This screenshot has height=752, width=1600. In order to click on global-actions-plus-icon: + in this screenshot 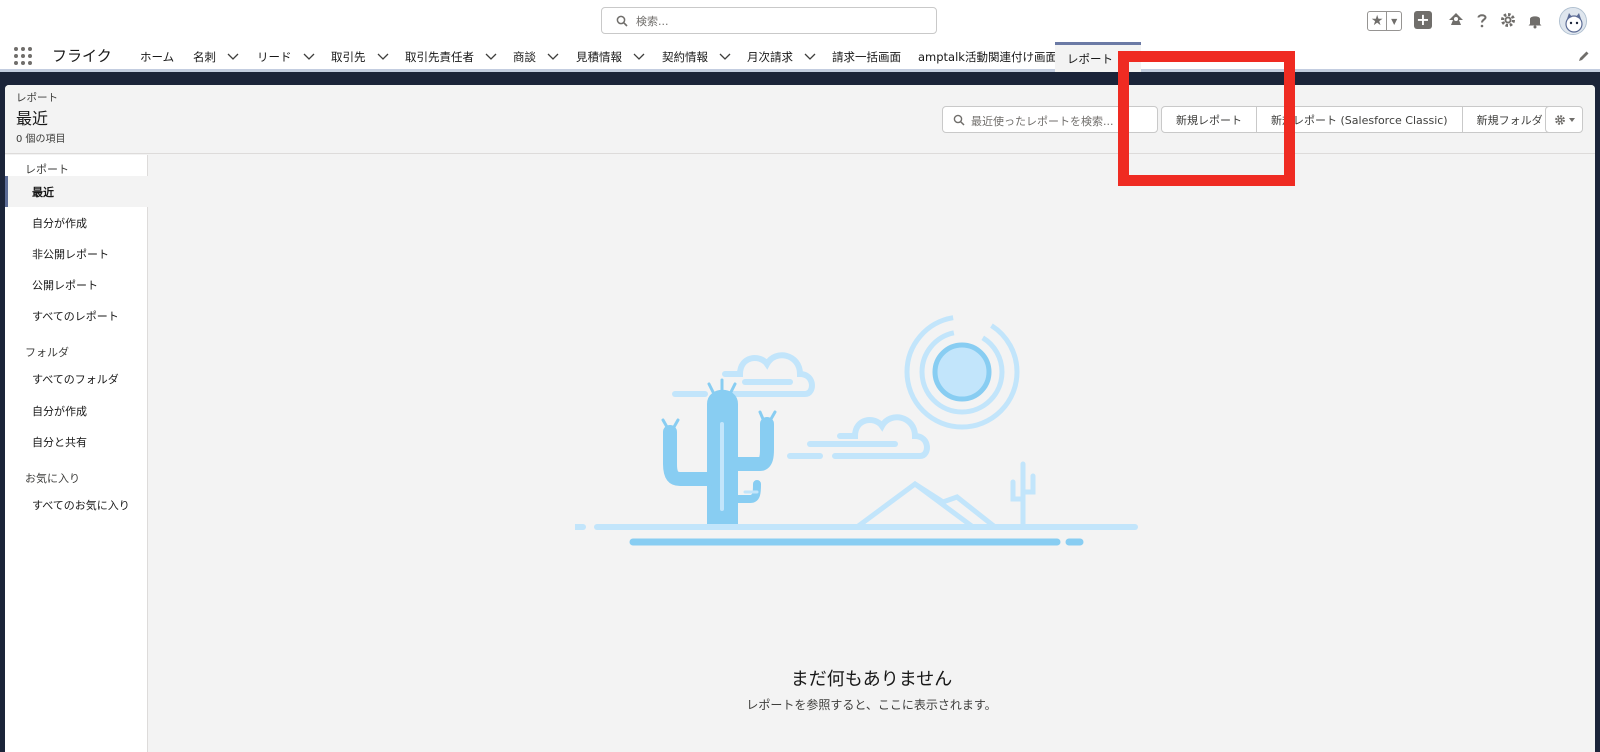, I will do `click(1423, 20)`.